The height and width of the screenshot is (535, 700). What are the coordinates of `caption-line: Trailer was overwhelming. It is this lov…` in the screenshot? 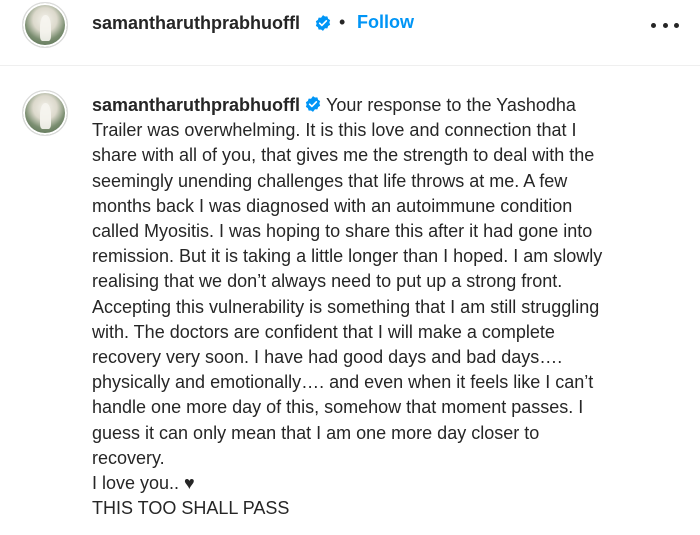 It's located at (334, 130).